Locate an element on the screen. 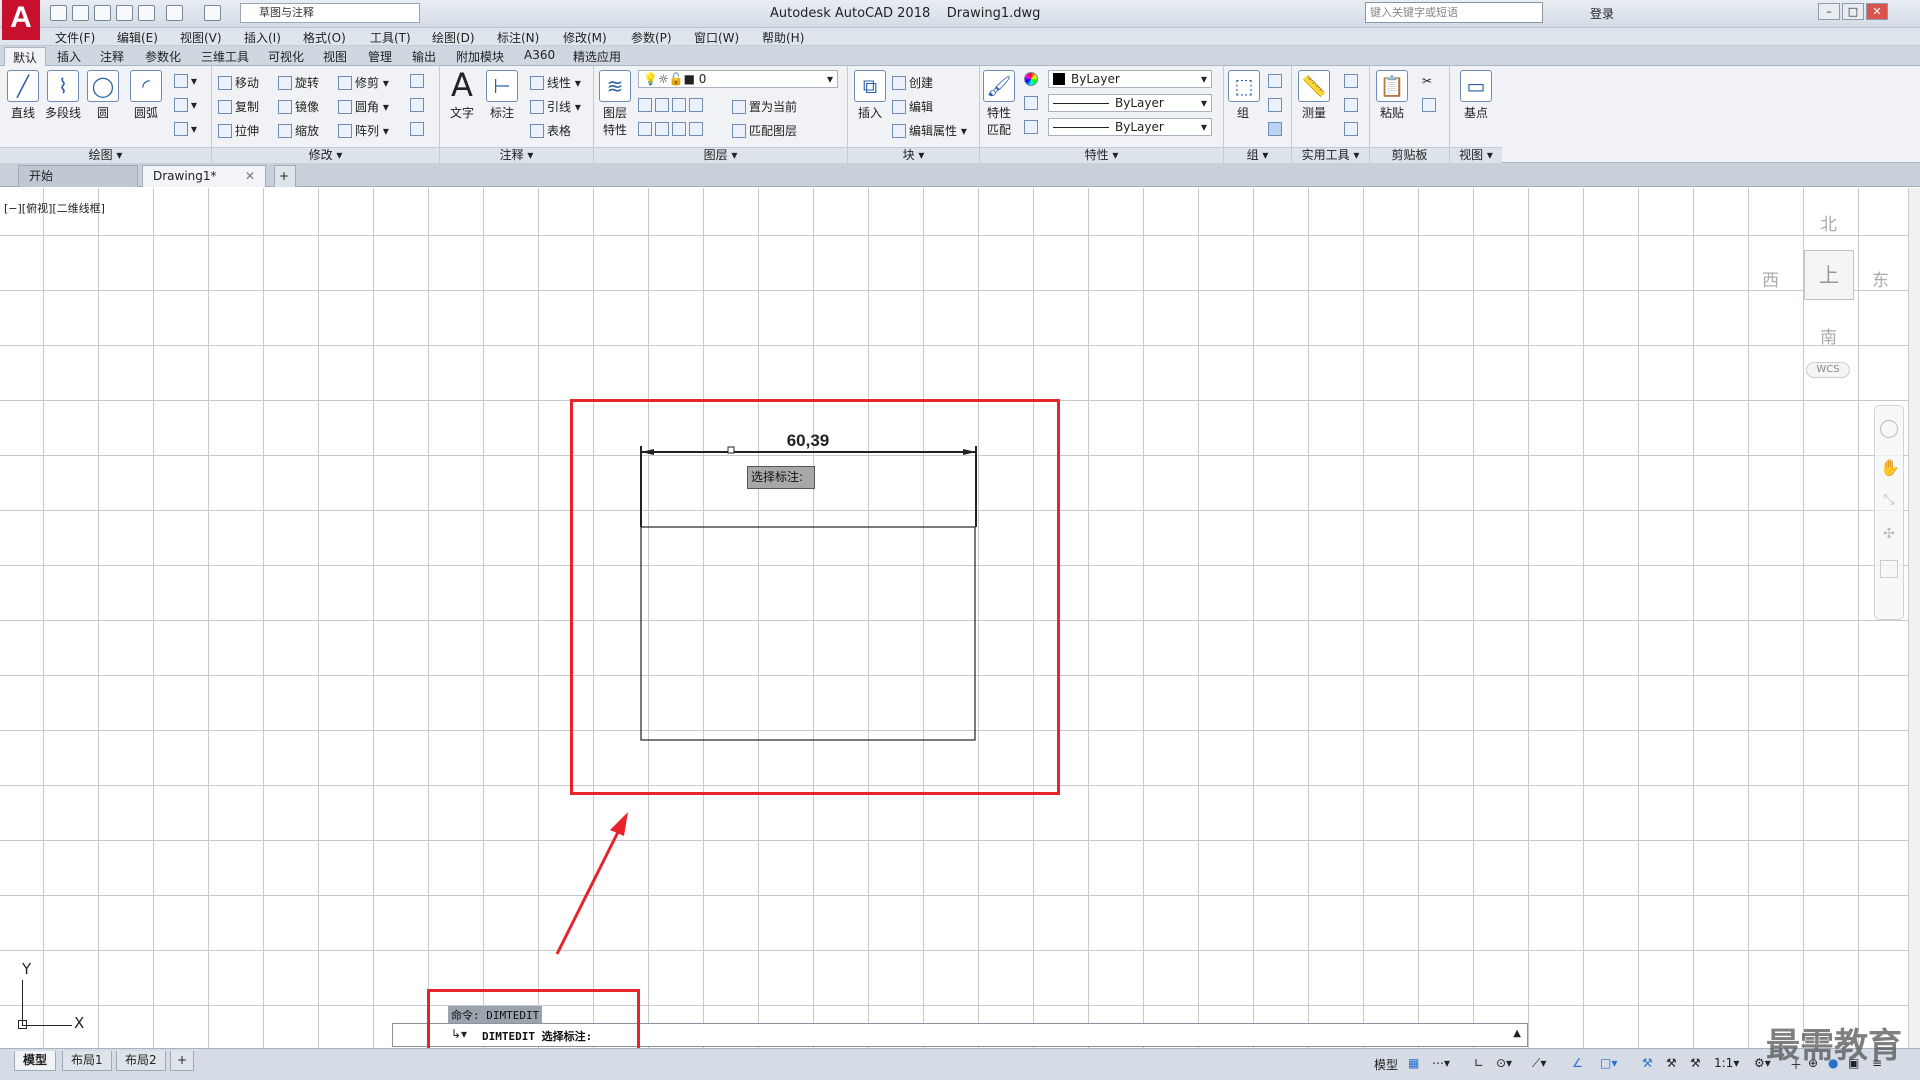 Image resolution: width=1920 pixels, height=1080 pixels. isodraft-icon: ⟋▾ is located at coordinates (1539, 1063).